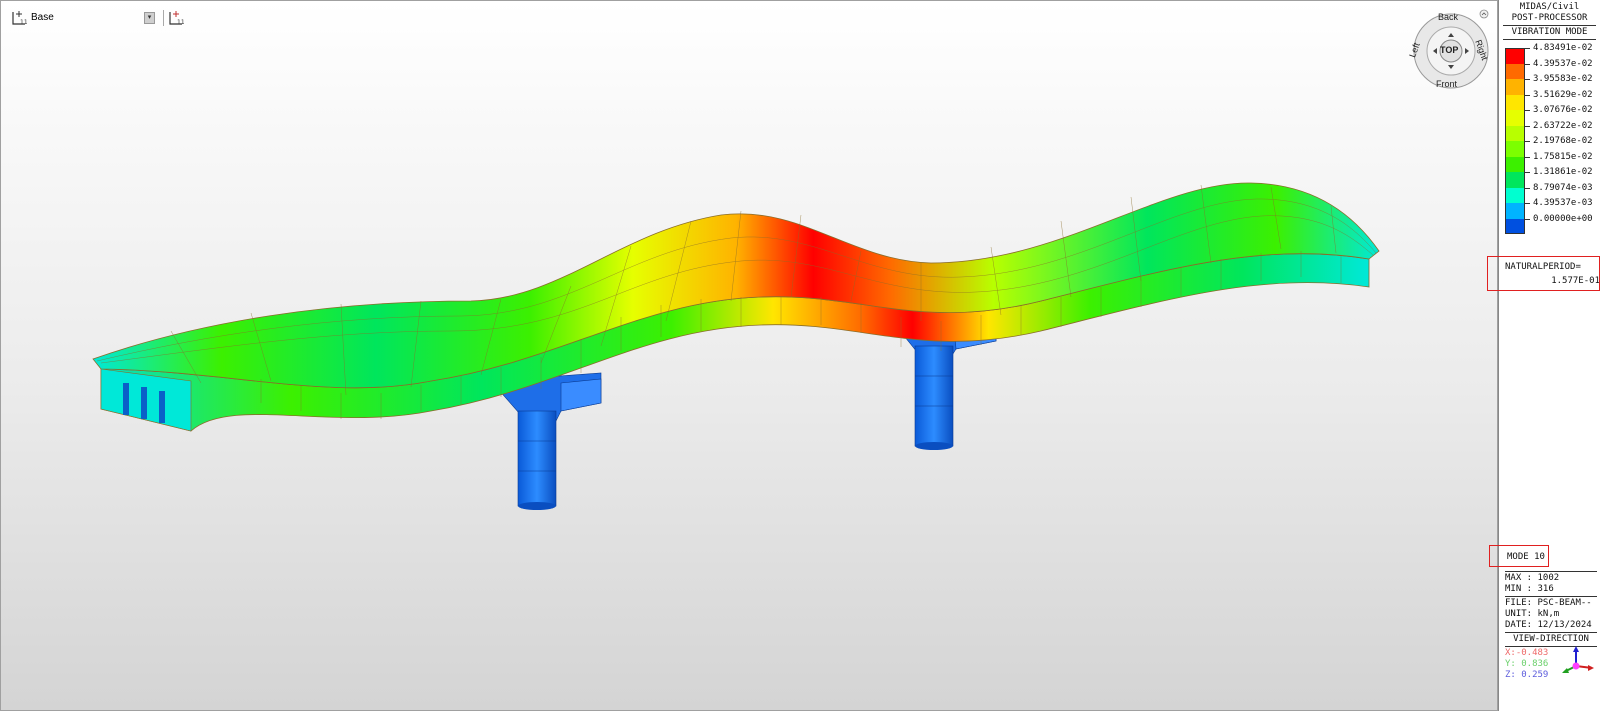 The width and height of the screenshot is (1600, 711). I want to click on legend-row: 1.31861e-02, so click(1549, 177).